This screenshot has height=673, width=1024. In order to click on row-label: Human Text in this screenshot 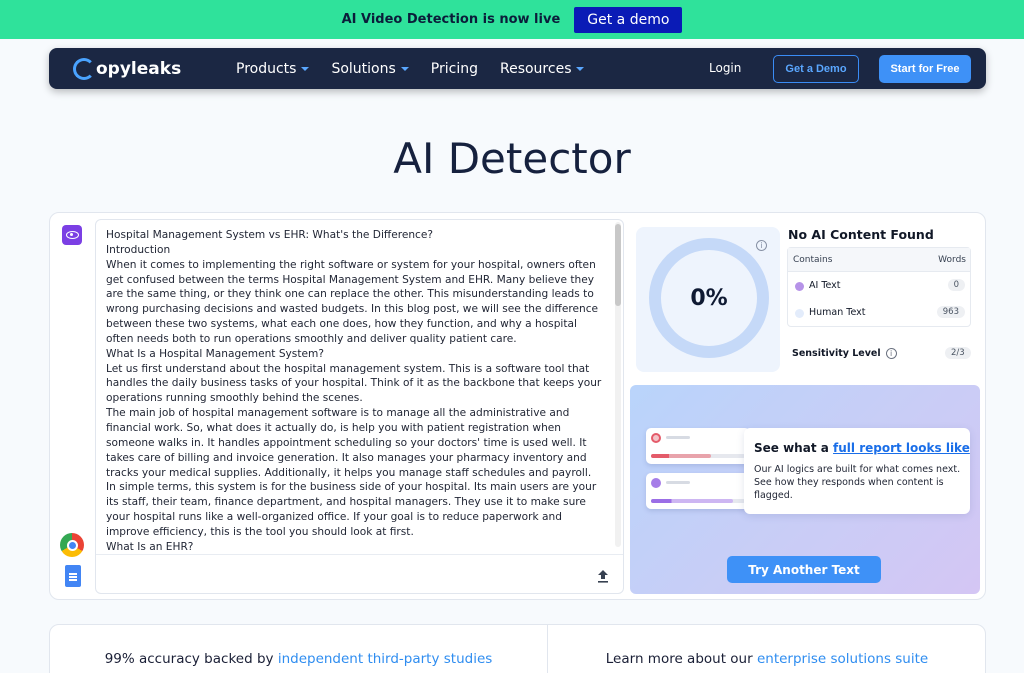, I will do `click(837, 312)`.